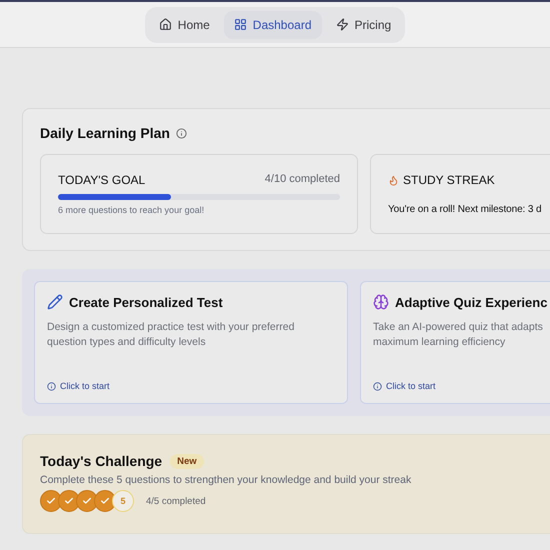 This screenshot has height=550, width=550. What do you see at coordinates (105, 133) in the screenshot?
I see `section-title: Daily Learning Plan` at bounding box center [105, 133].